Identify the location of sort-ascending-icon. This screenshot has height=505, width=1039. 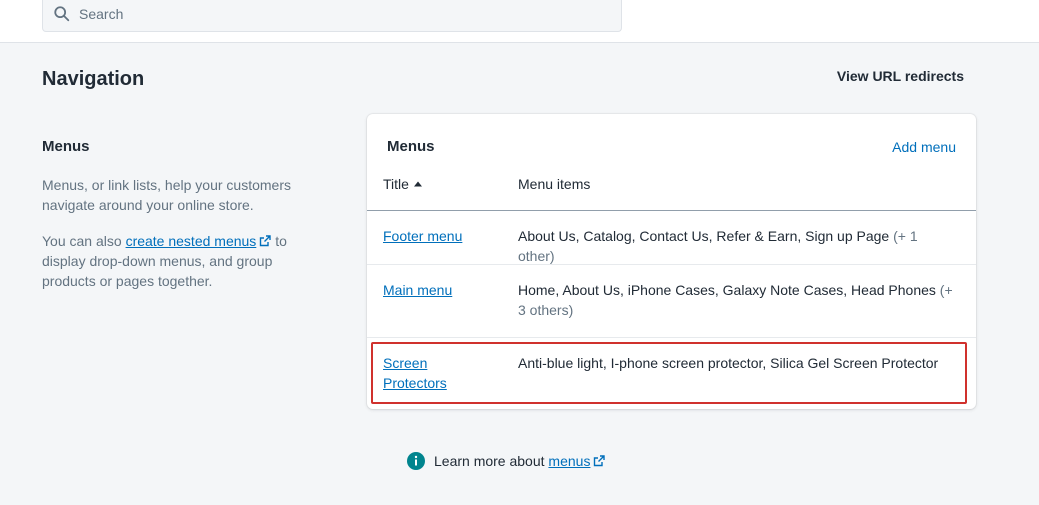
(417, 184).